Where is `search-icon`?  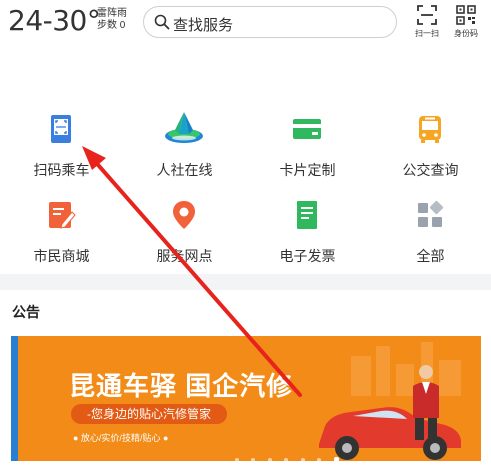
search-icon is located at coordinates (162, 22).